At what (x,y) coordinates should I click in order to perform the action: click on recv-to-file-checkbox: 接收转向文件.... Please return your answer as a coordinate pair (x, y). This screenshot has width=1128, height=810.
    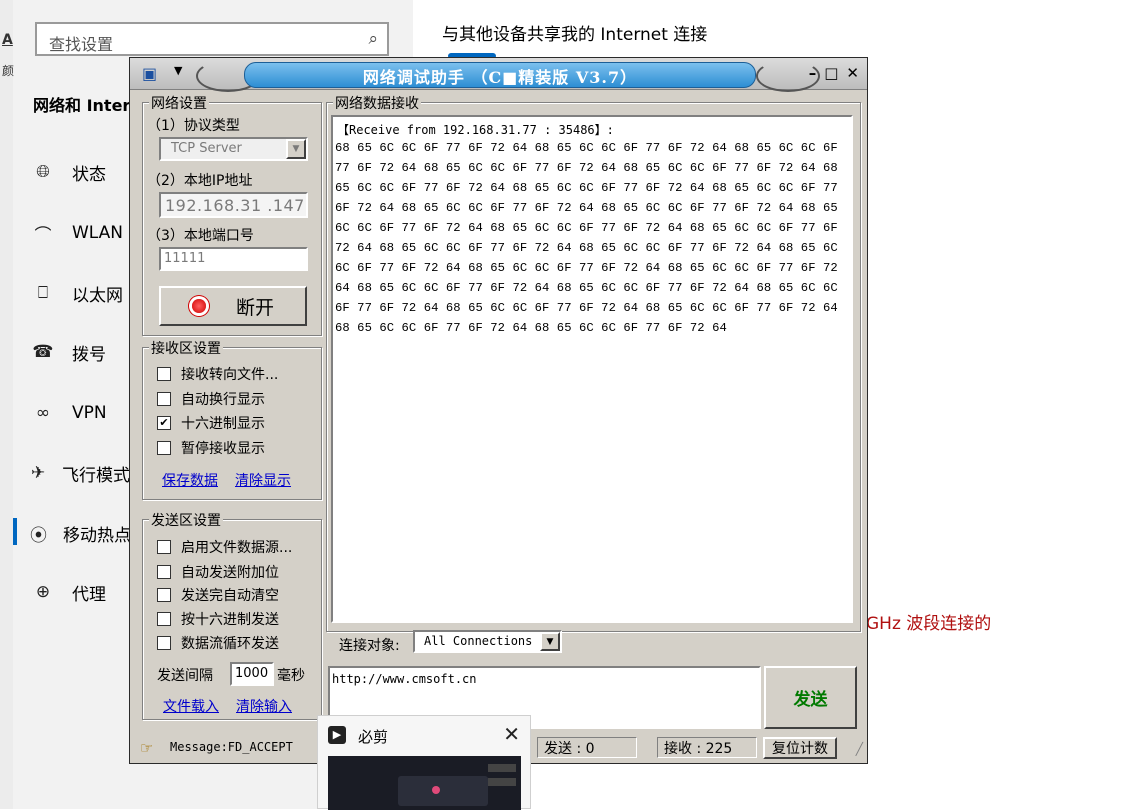
    Looking at the image, I should click on (217, 374).